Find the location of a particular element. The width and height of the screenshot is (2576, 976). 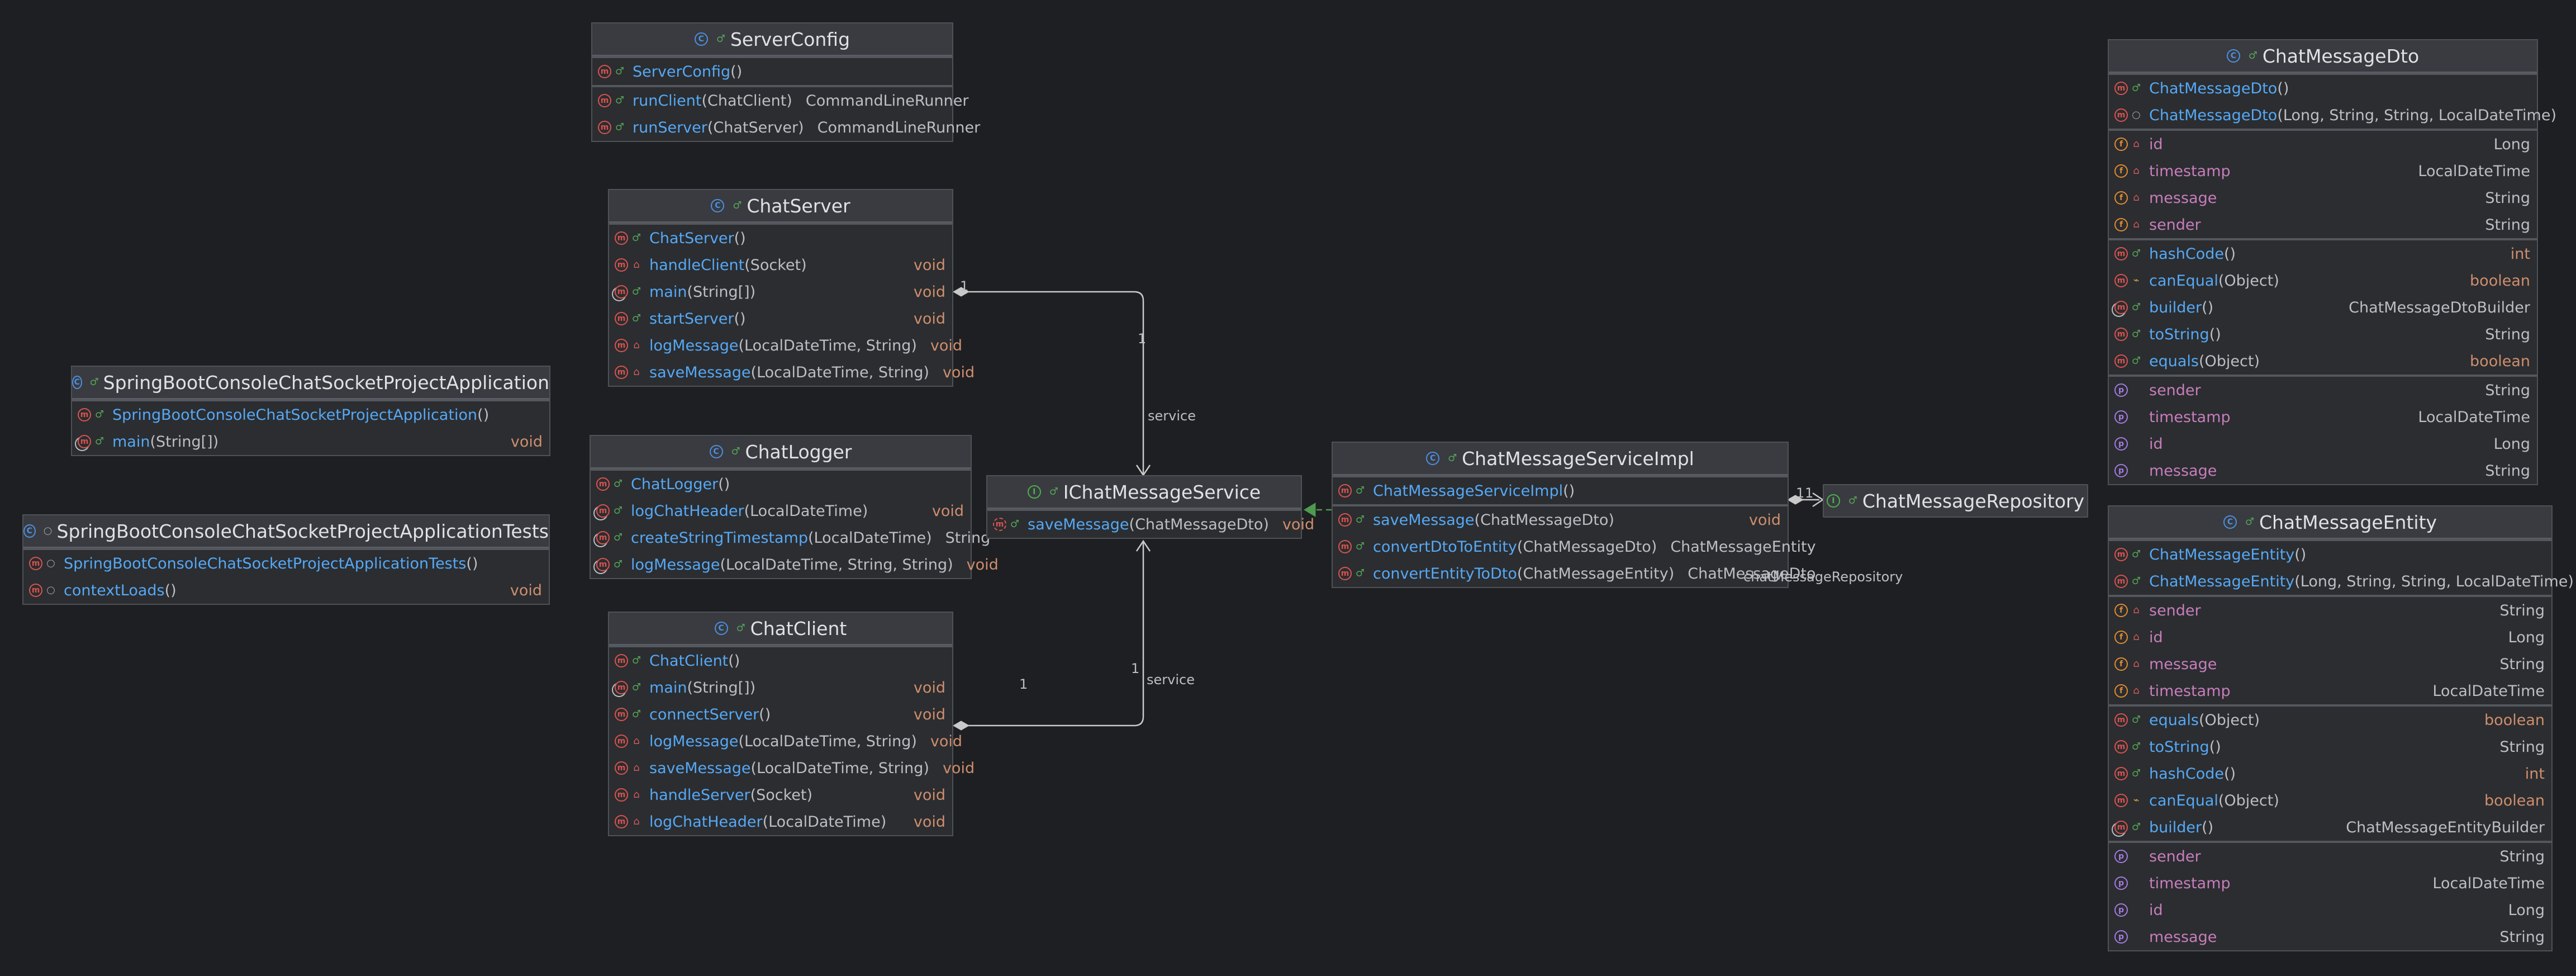

class-node-chat-message-repository: I ♂ ChatMessageRepository is located at coordinates (1955, 501).